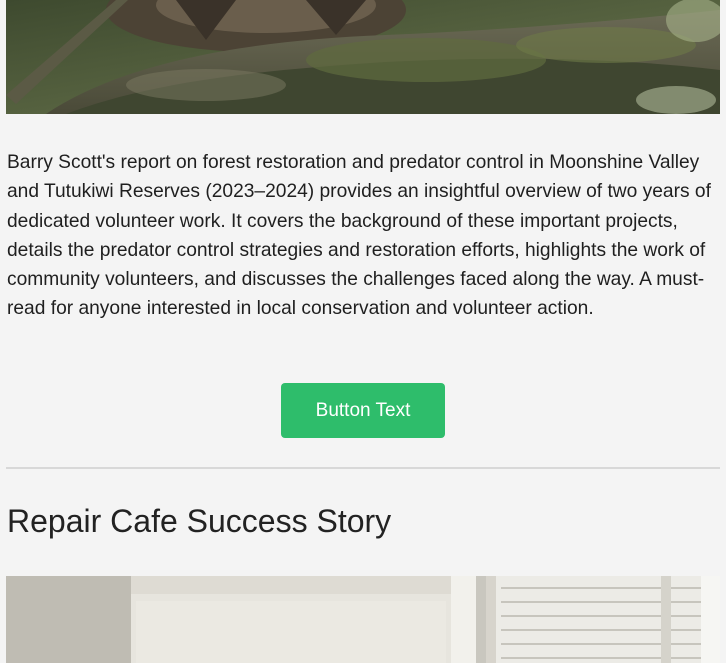 The image size is (726, 663). Describe the element at coordinates (363, 468) in the screenshot. I see `section-divider` at that location.